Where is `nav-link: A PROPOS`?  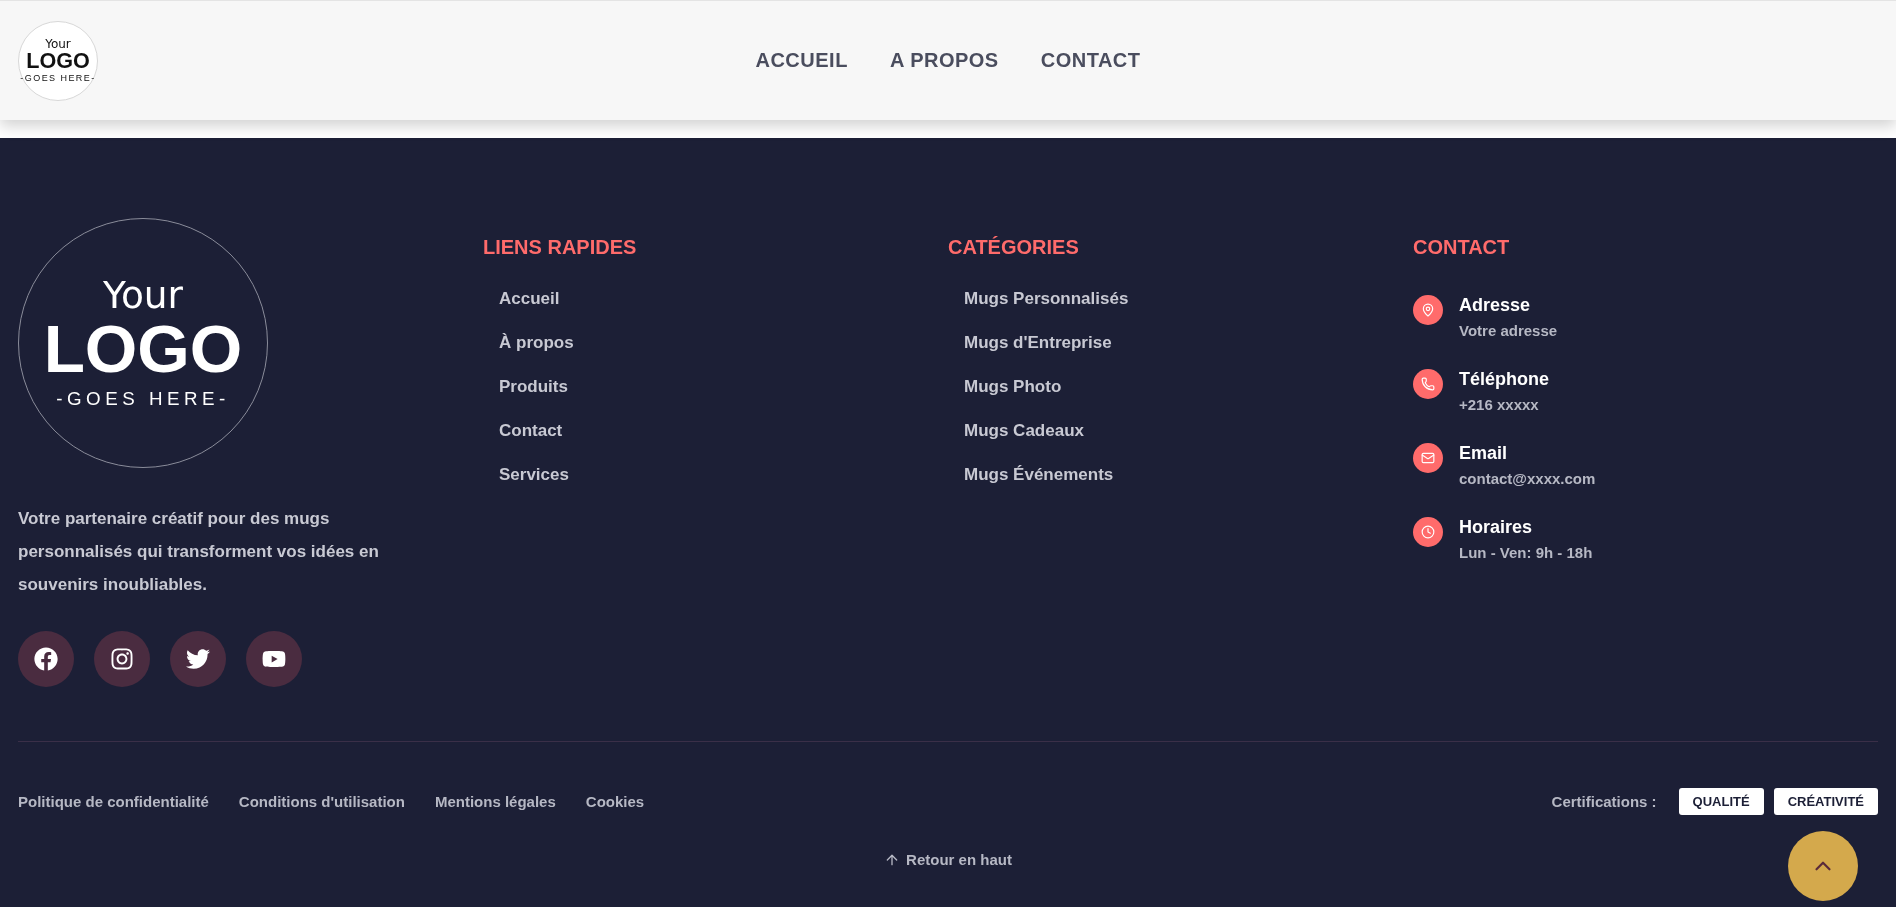 nav-link: A PROPOS is located at coordinates (944, 60).